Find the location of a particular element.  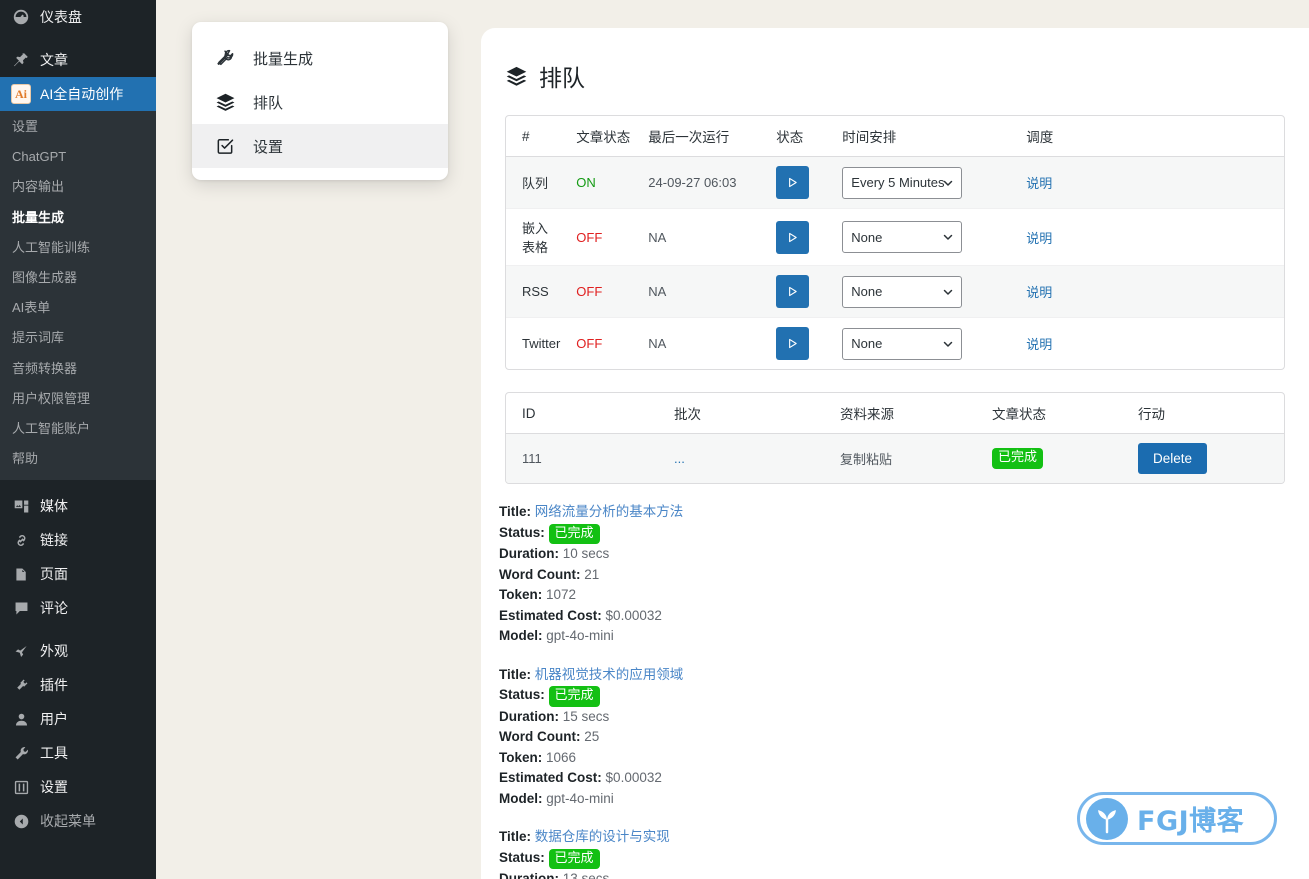

sidebar-item-pages: 页面 is located at coordinates (78, 574).